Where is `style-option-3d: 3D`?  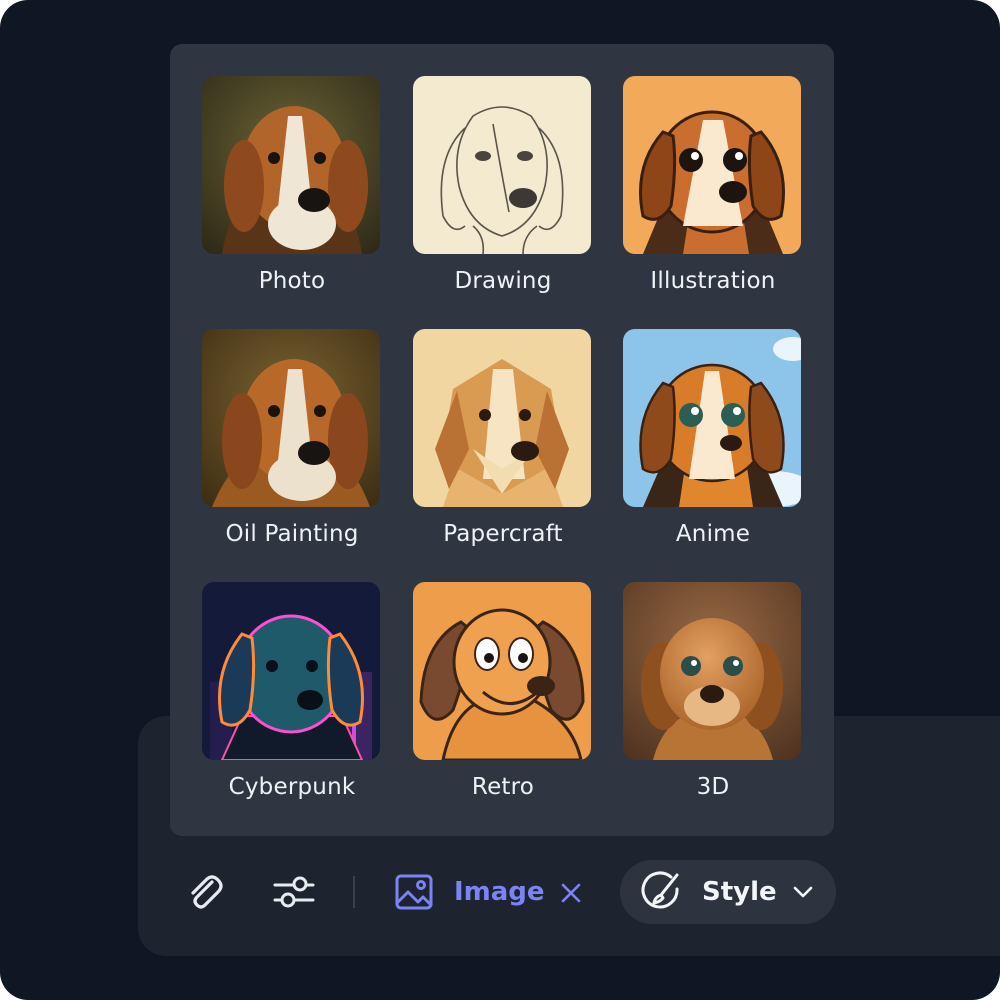 style-option-3d: 3D is located at coordinates (713, 702).